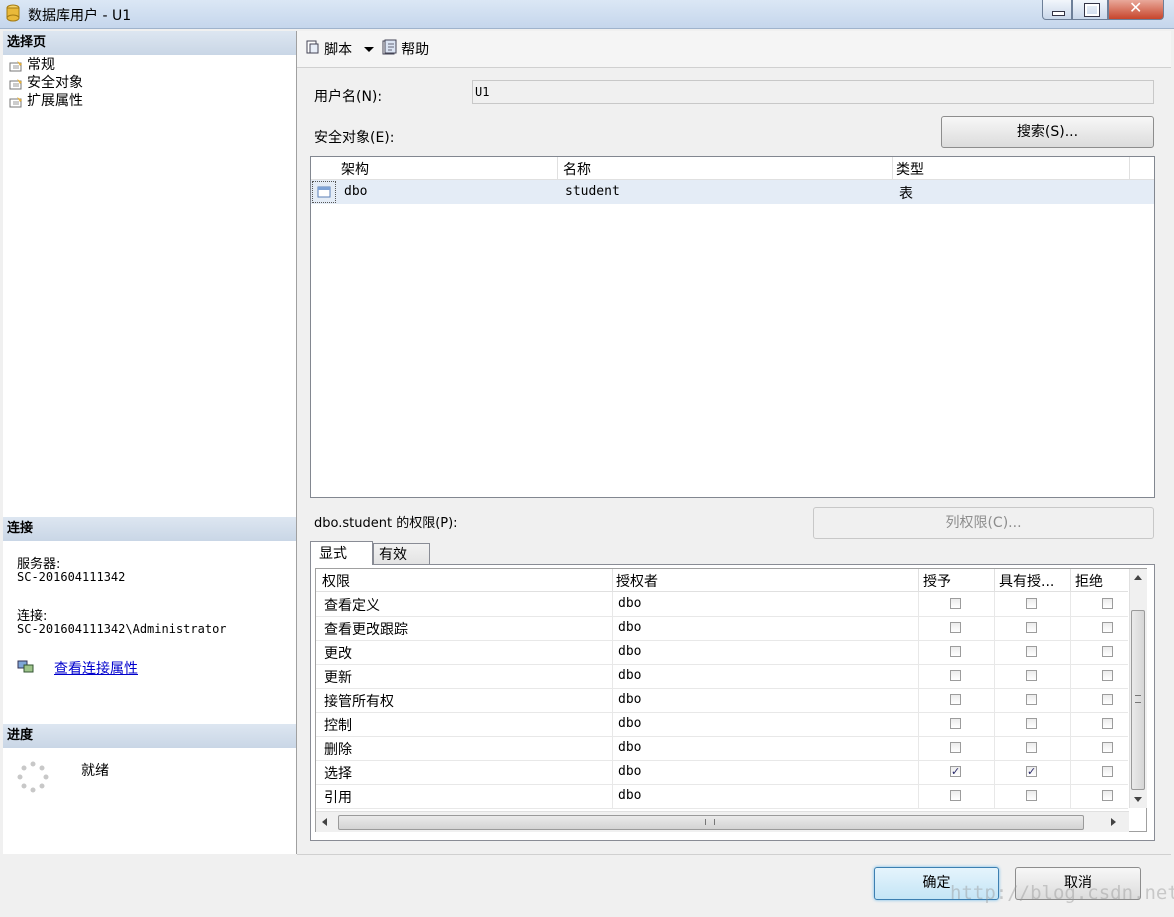 The width and height of the screenshot is (1174, 917). I want to click on column-header-schema: 架构, so click(355, 169).